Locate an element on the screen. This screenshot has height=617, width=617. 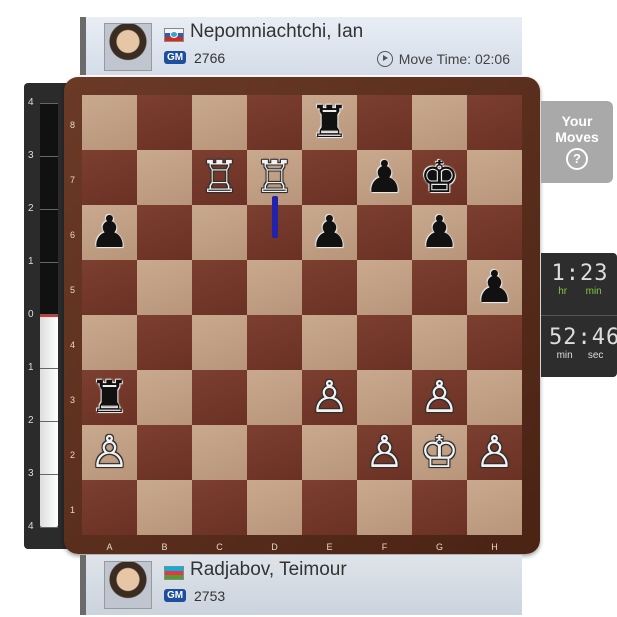
clock-unit-minutes: min is located at coordinates (593, 291).